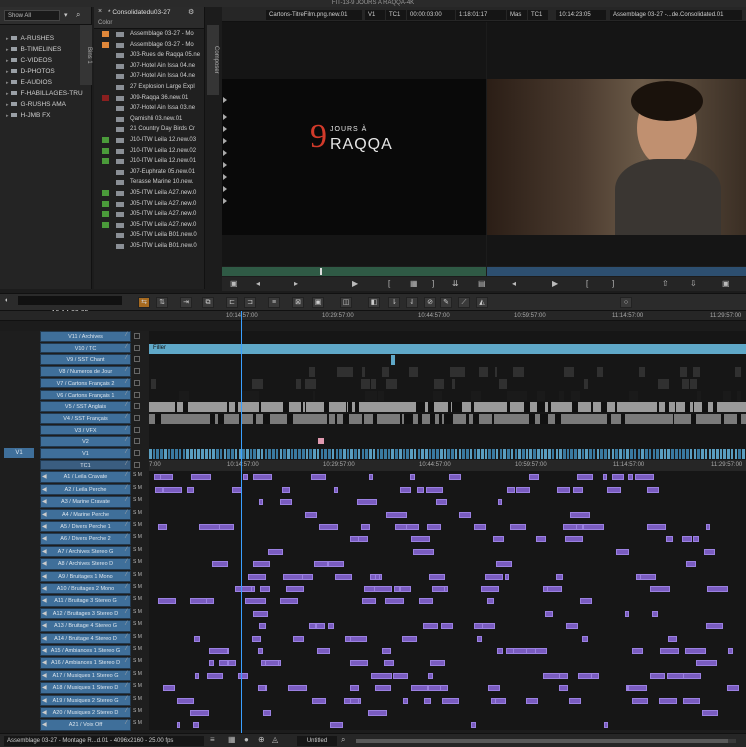 The height and width of the screenshot is (747, 746). I want to click on track-header: A13 / Bruitage 4 Stereo G ◀ S M ⁄, so click(74, 626).